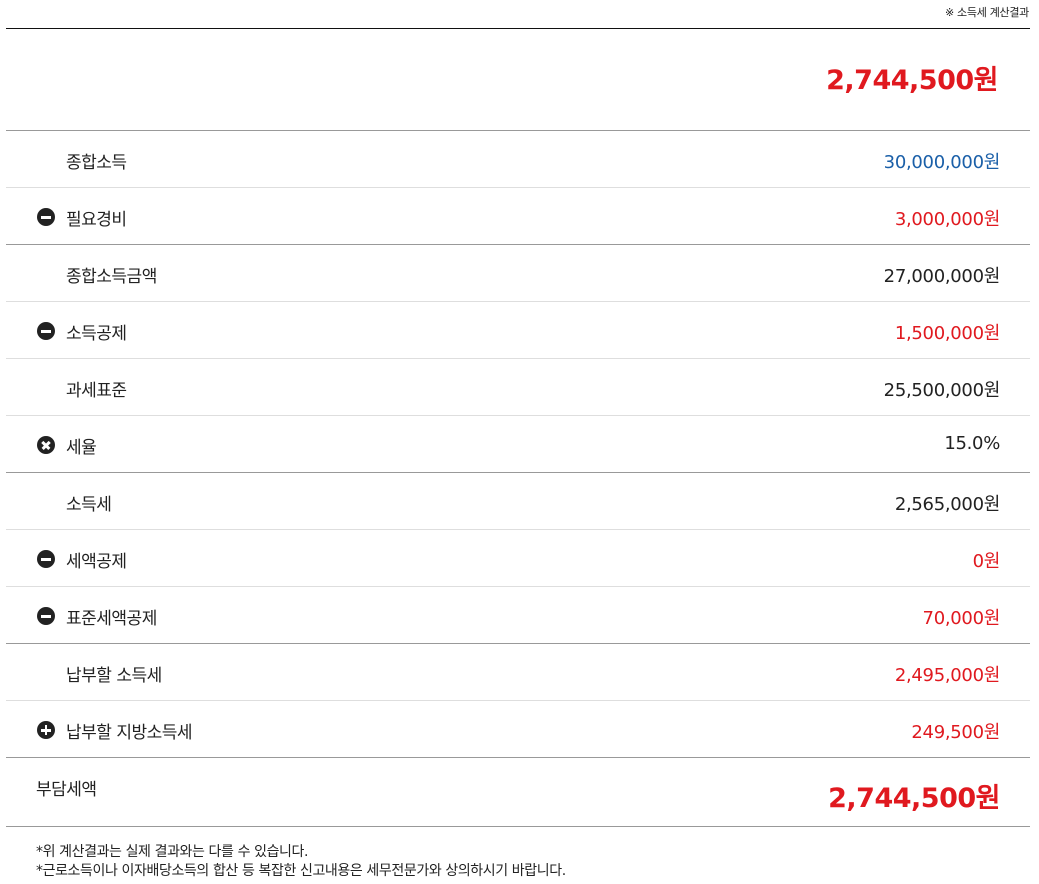 The height and width of the screenshot is (884, 1039). I want to click on row-tax-credit: 세액공제 0원, so click(518, 557).